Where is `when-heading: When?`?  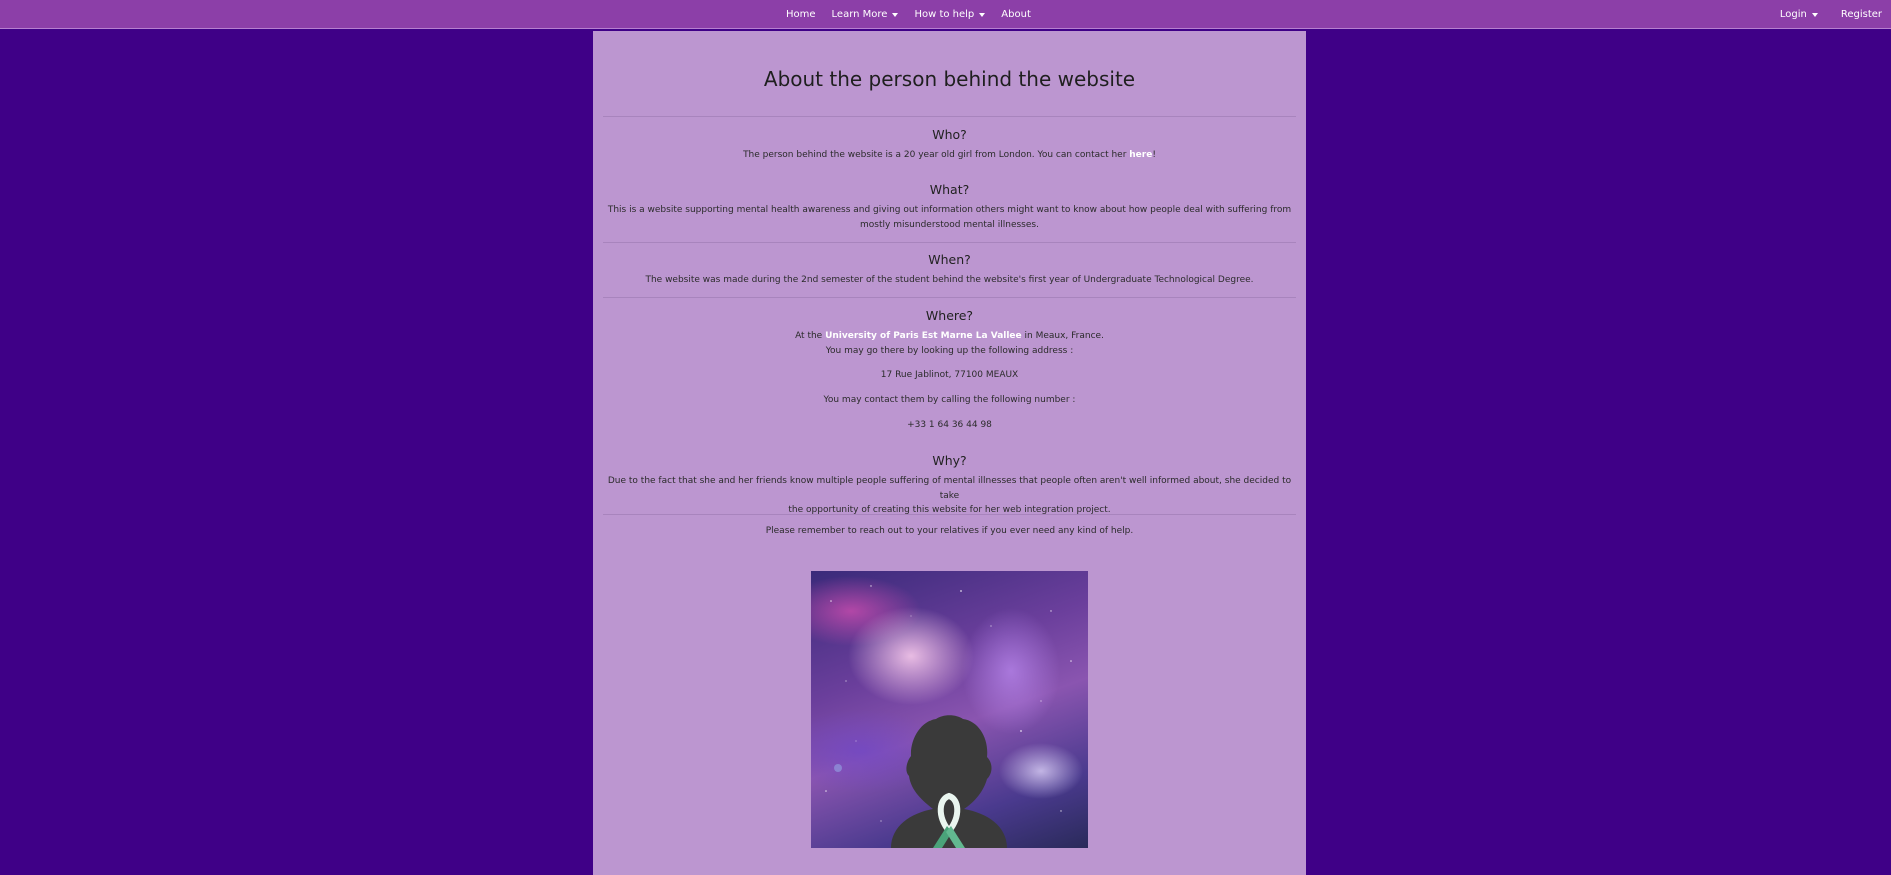
when-heading: When? is located at coordinates (949, 259).